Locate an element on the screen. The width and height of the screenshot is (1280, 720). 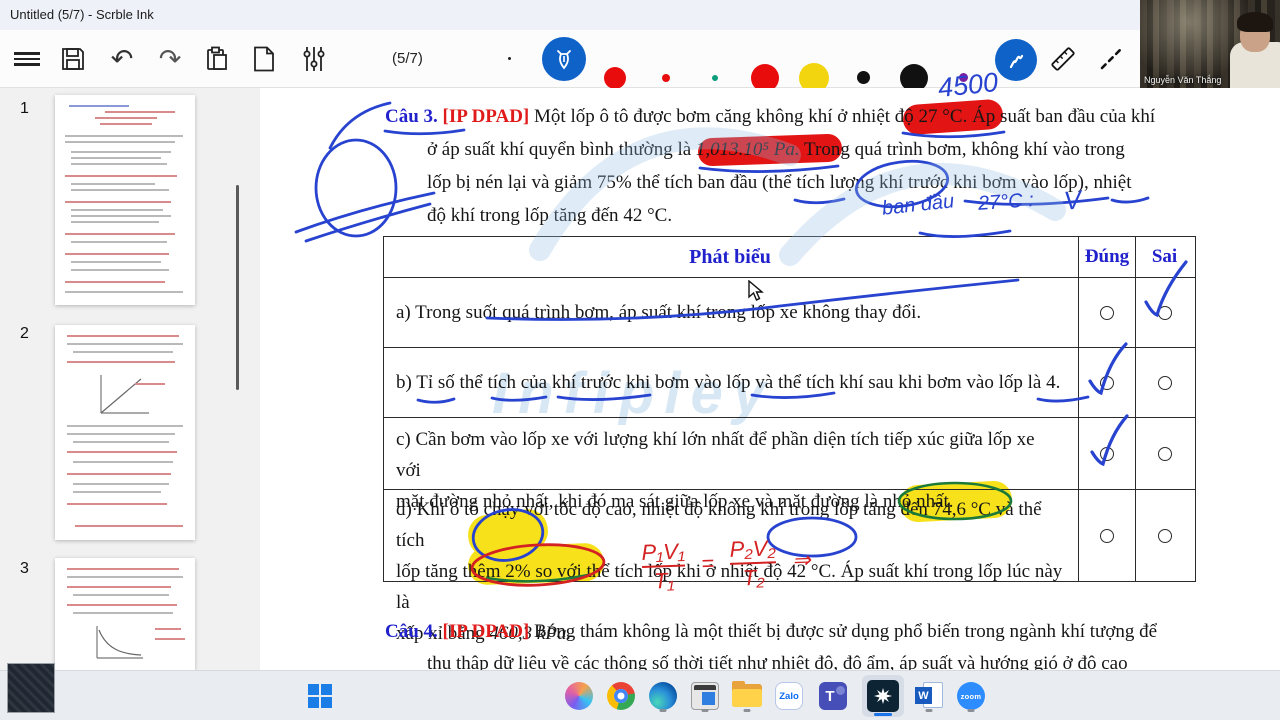
undo-button: ↶ is located at coordinates (122, 59).